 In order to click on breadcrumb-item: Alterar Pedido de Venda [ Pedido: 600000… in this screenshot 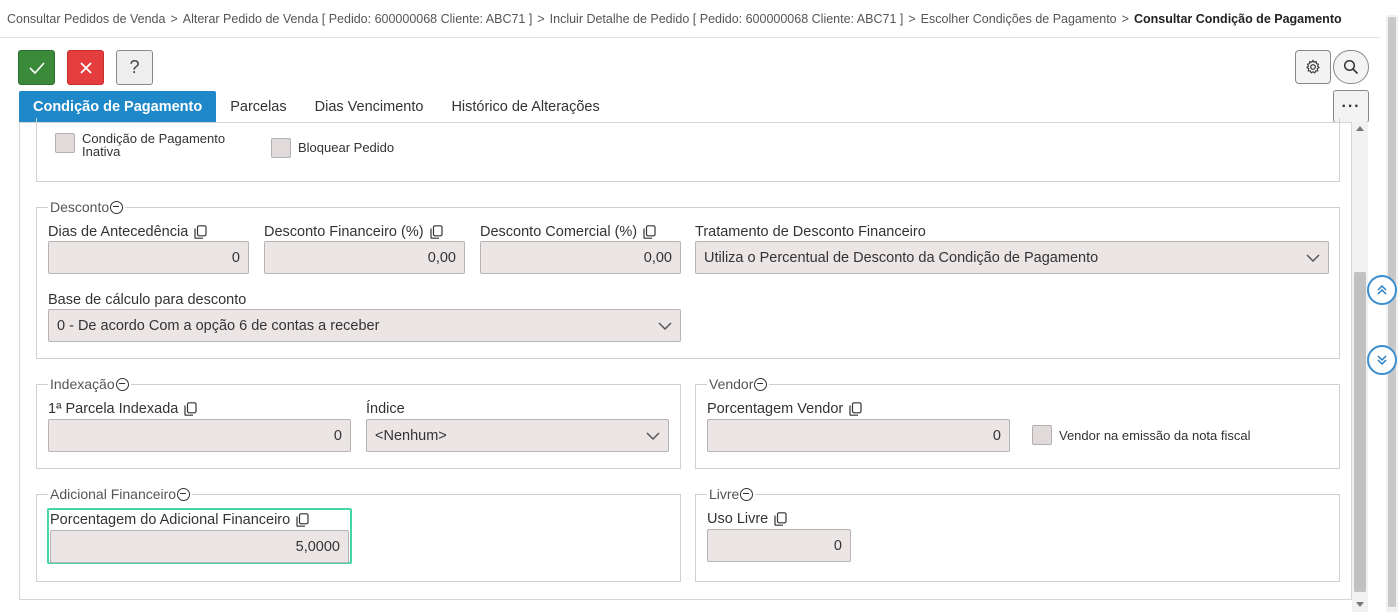, I will do `click(358, 19)`.